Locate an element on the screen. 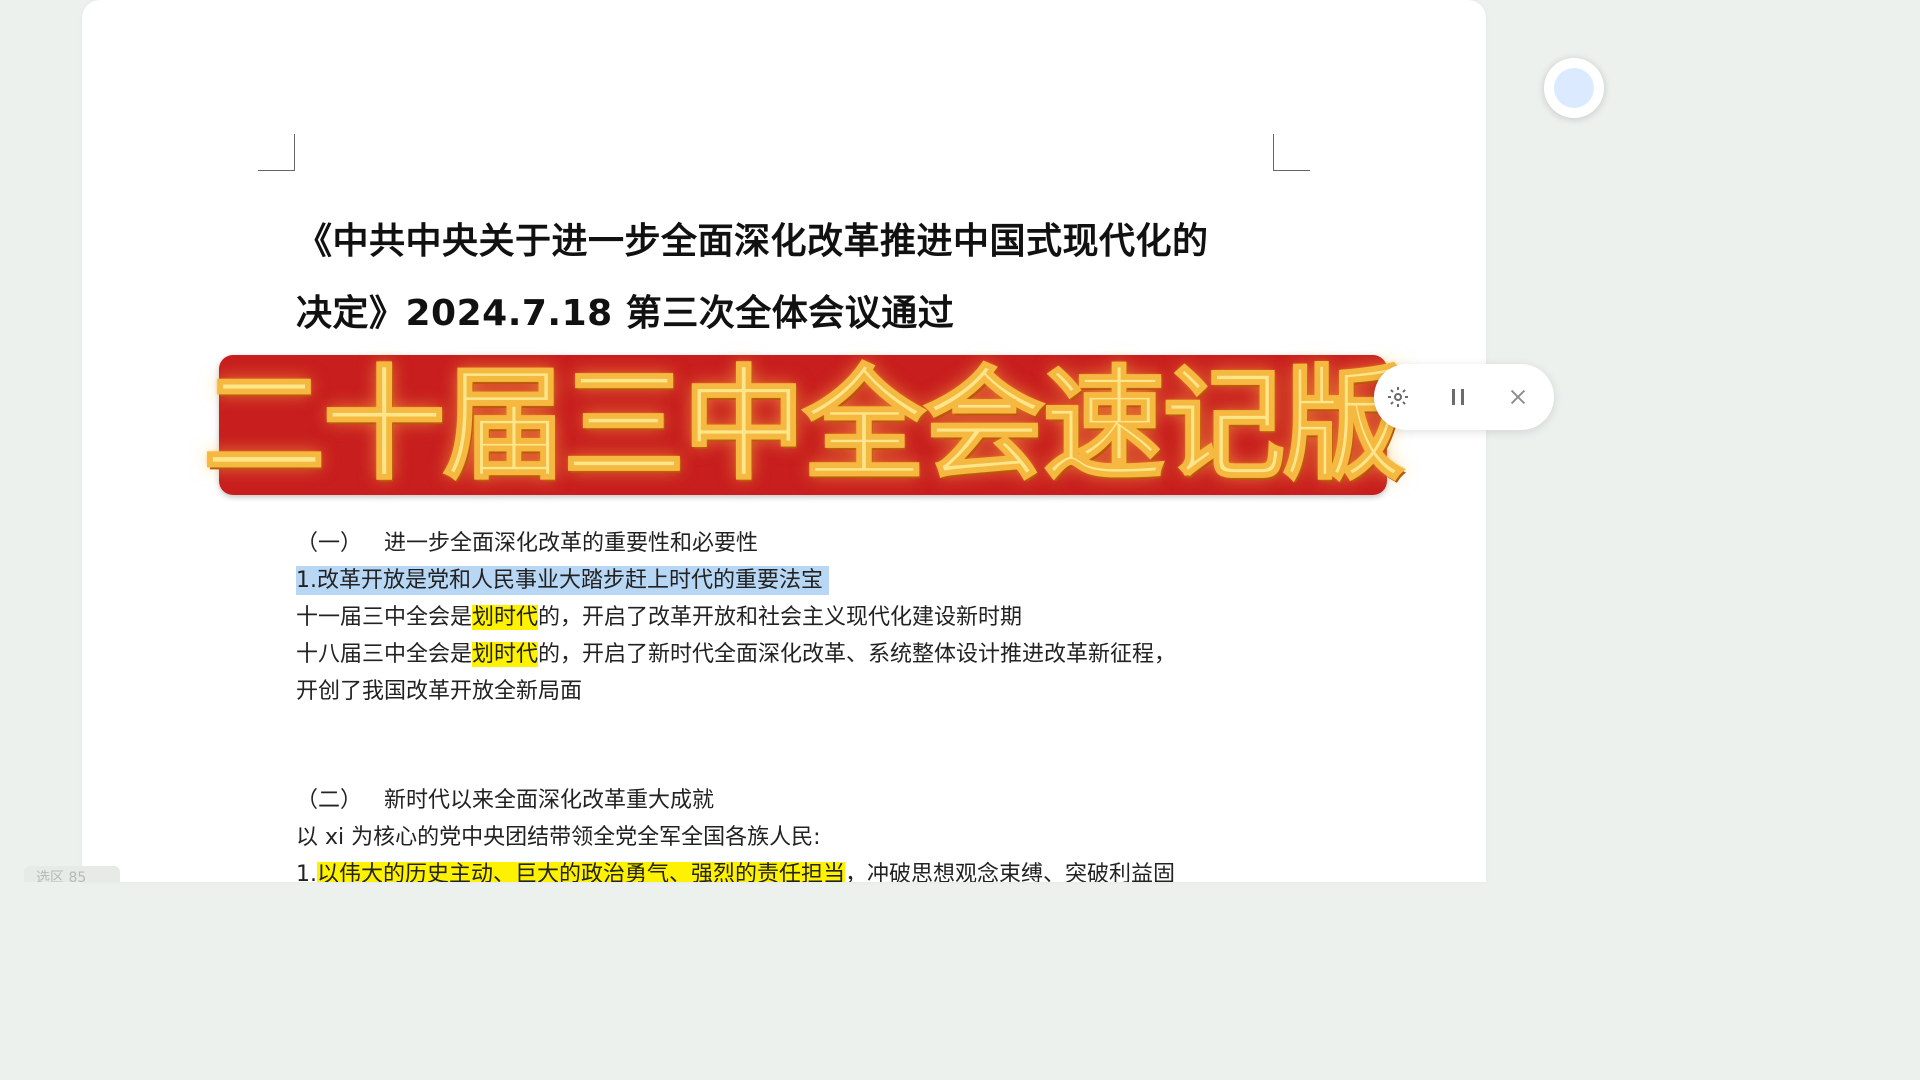 The image size is (1920, 1080). text-span: ，冲破思想观念束缚、突破利益固 is located at coordinates (1010, 872).